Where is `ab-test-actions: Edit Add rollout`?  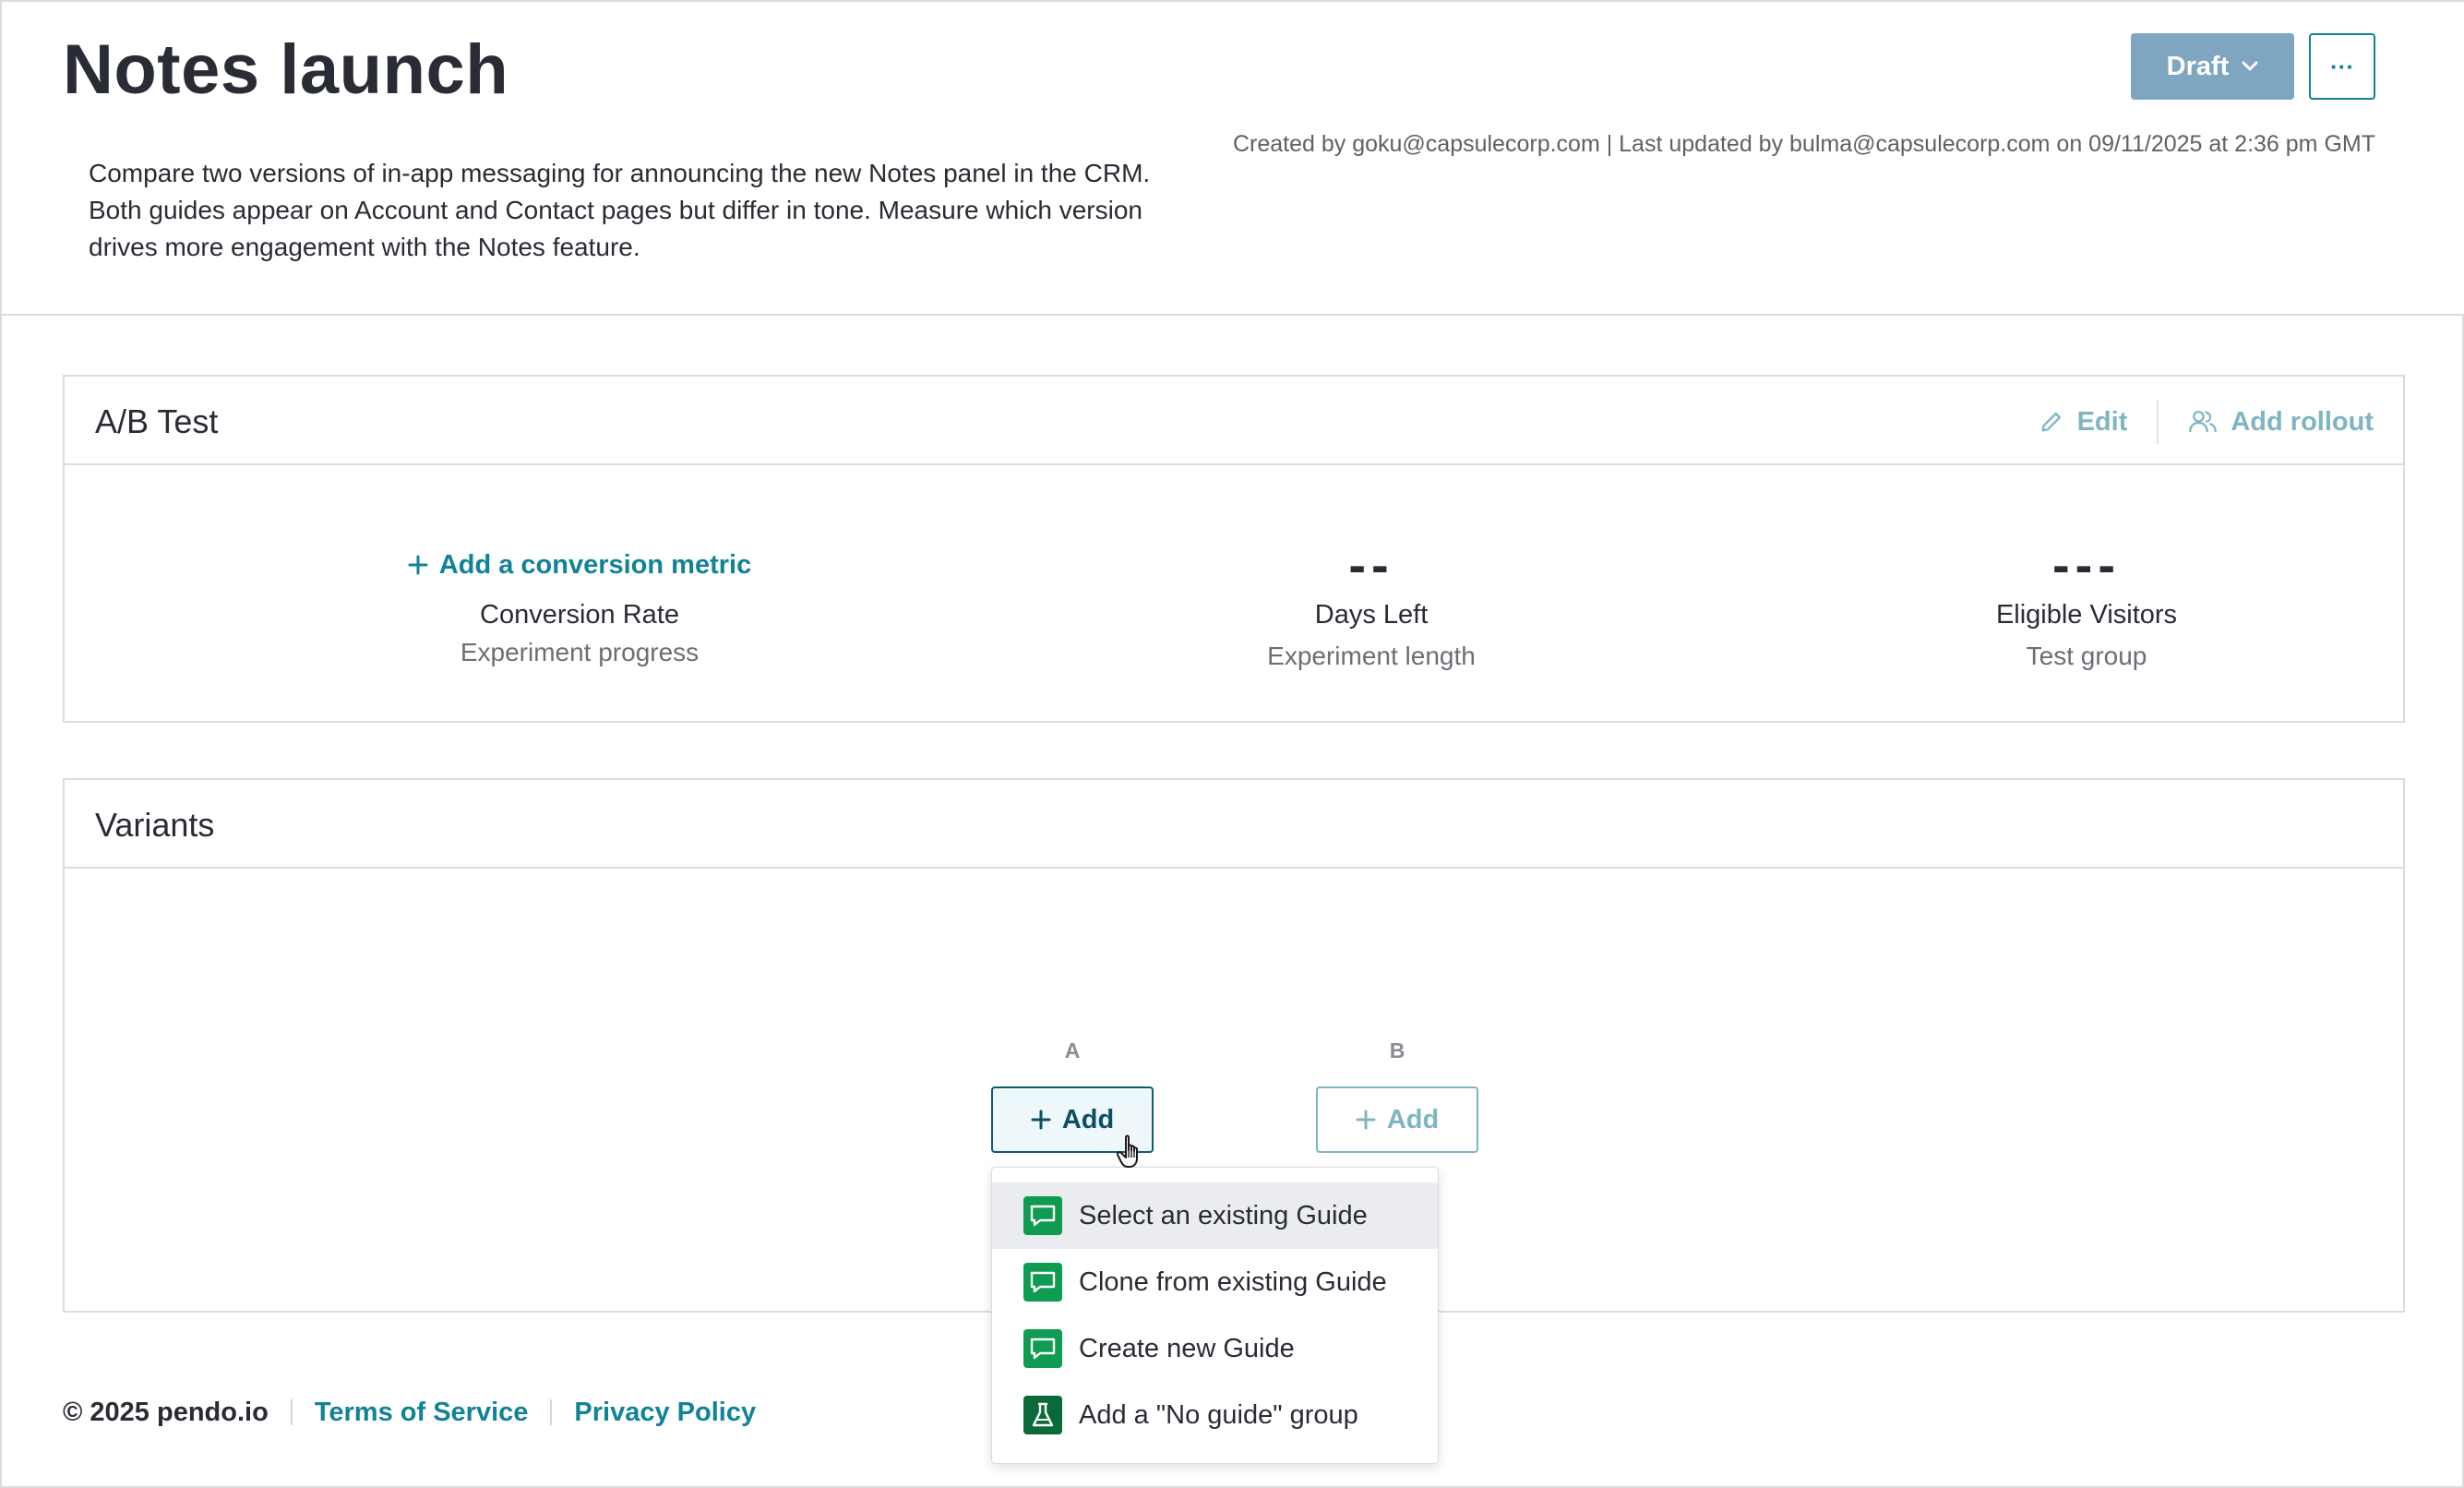
ab-test-actions: Edit Add rollout is located at coordinates (2206, 422).